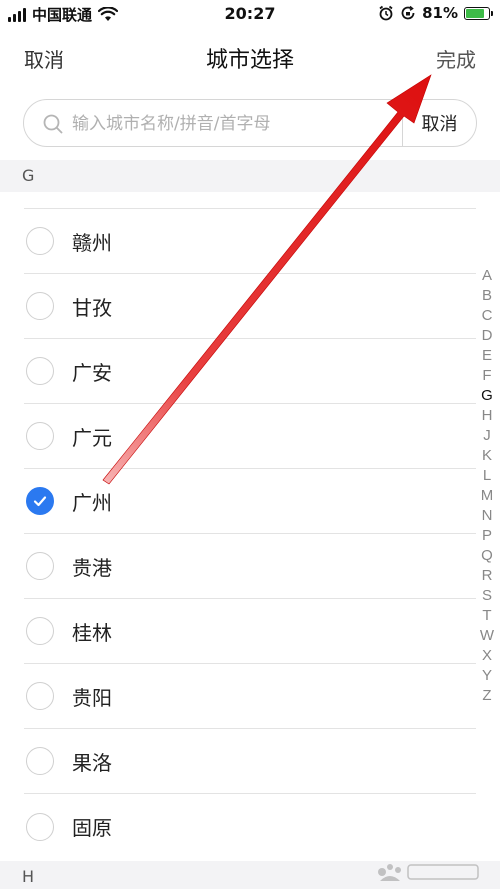  I want to click on city-name: 贵阳, so click(92, 697).